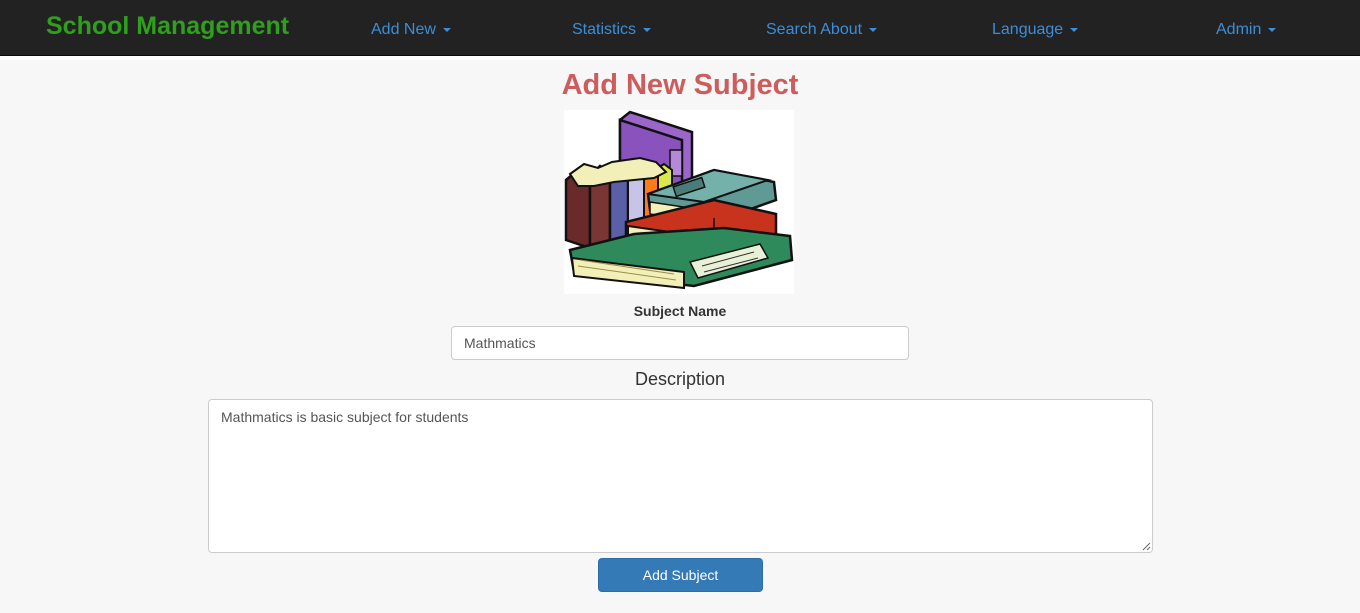  I want to click on nav-add-new-dropdown: Add New, so click(411, 30).